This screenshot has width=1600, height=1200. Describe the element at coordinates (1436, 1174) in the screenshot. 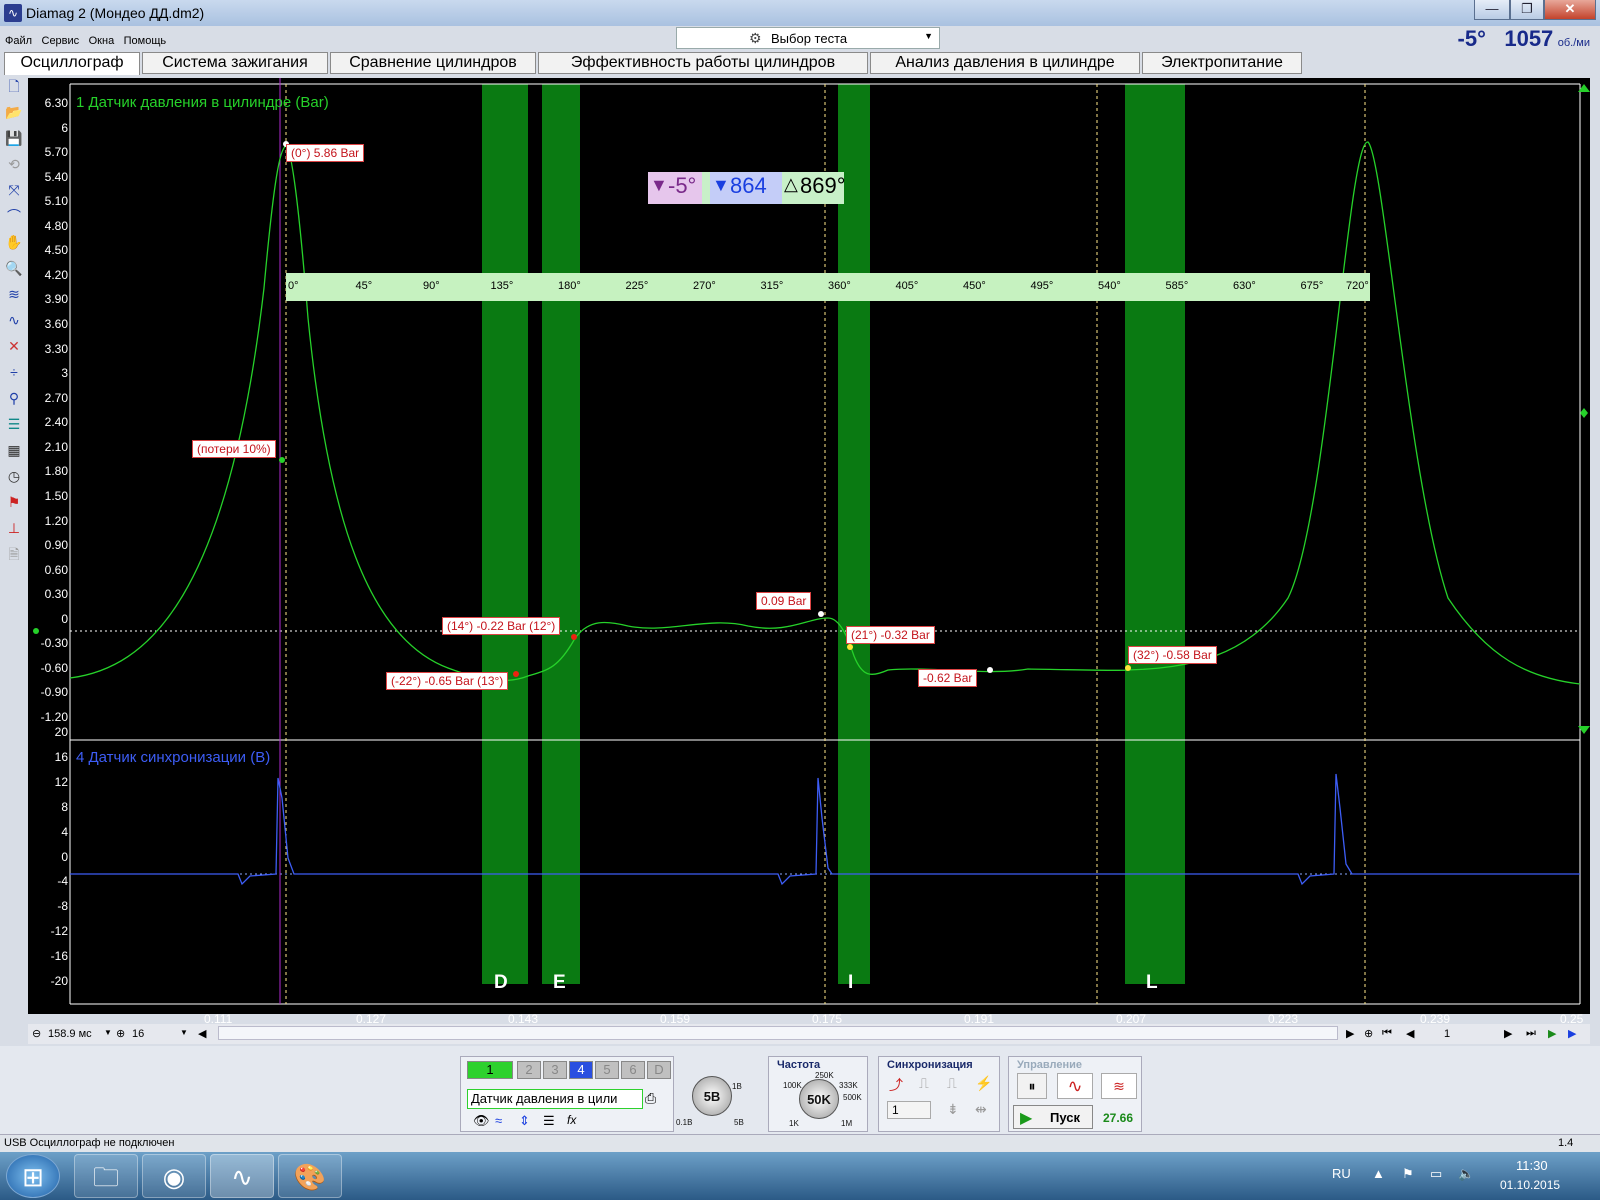

I see `network-tray-icon: ▭` at that location.